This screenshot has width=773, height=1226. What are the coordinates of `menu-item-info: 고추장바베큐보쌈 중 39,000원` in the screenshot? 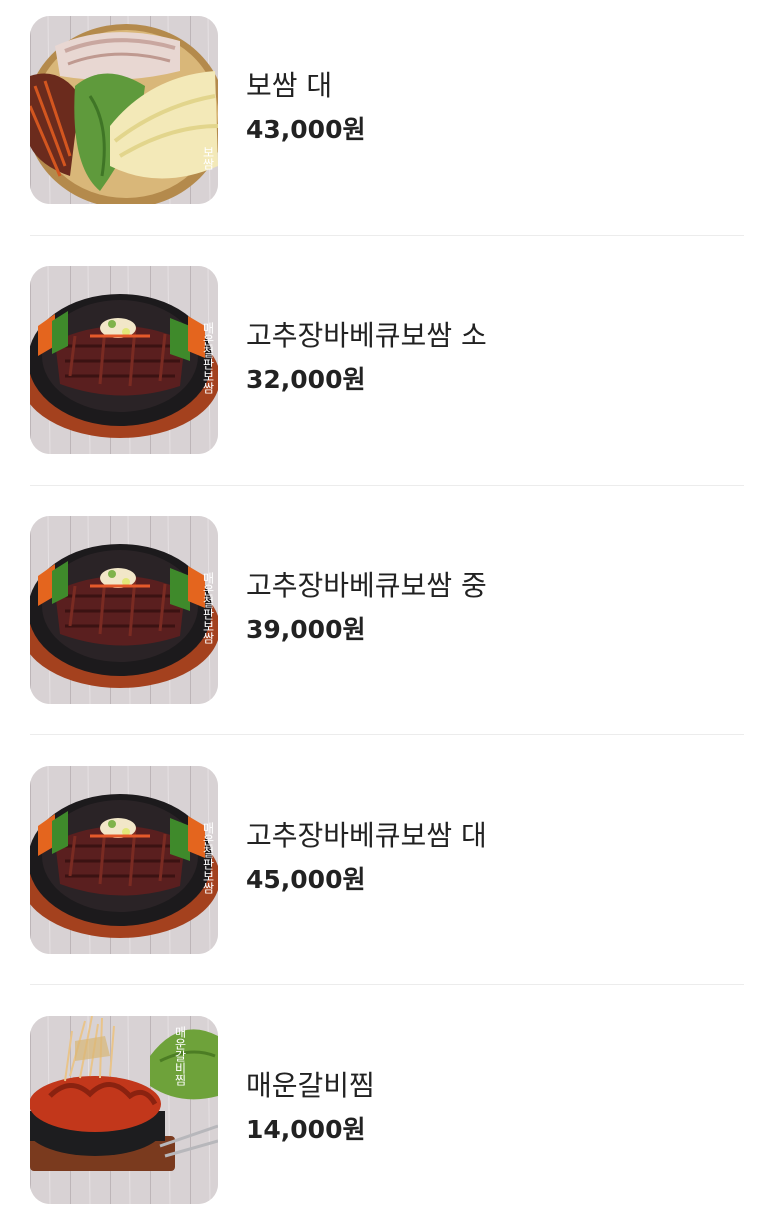 It's located at (366, 607).